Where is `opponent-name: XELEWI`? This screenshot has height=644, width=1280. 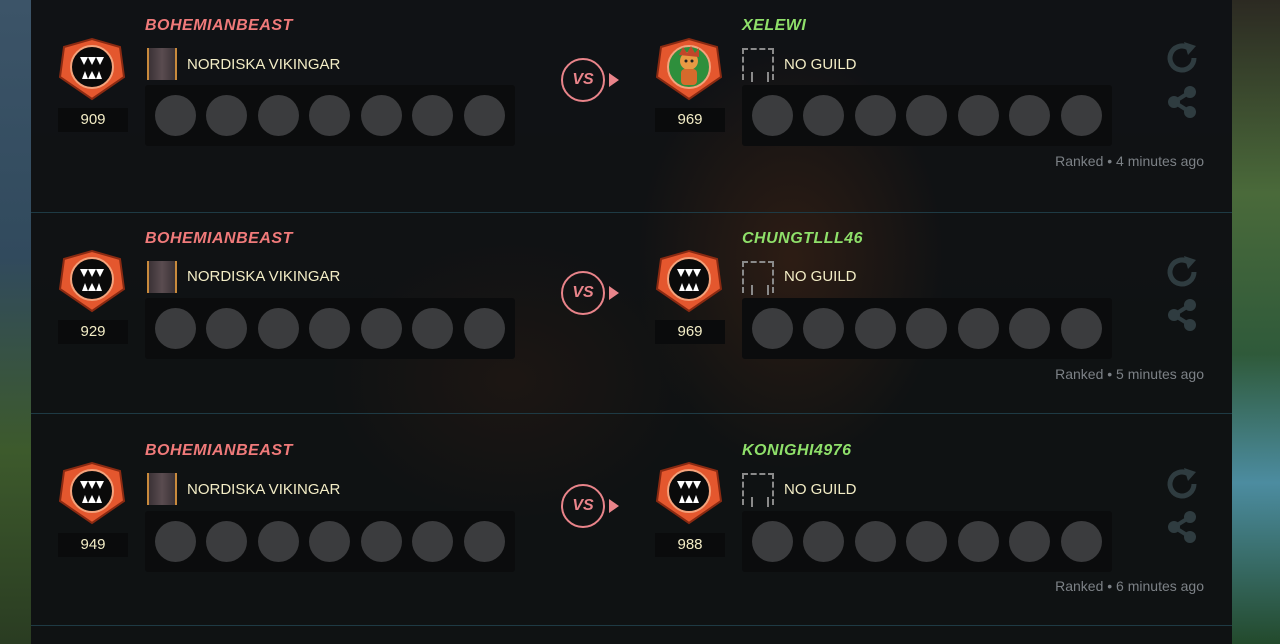 opponent-name: XELEWI is located at coordinates (774, 26).